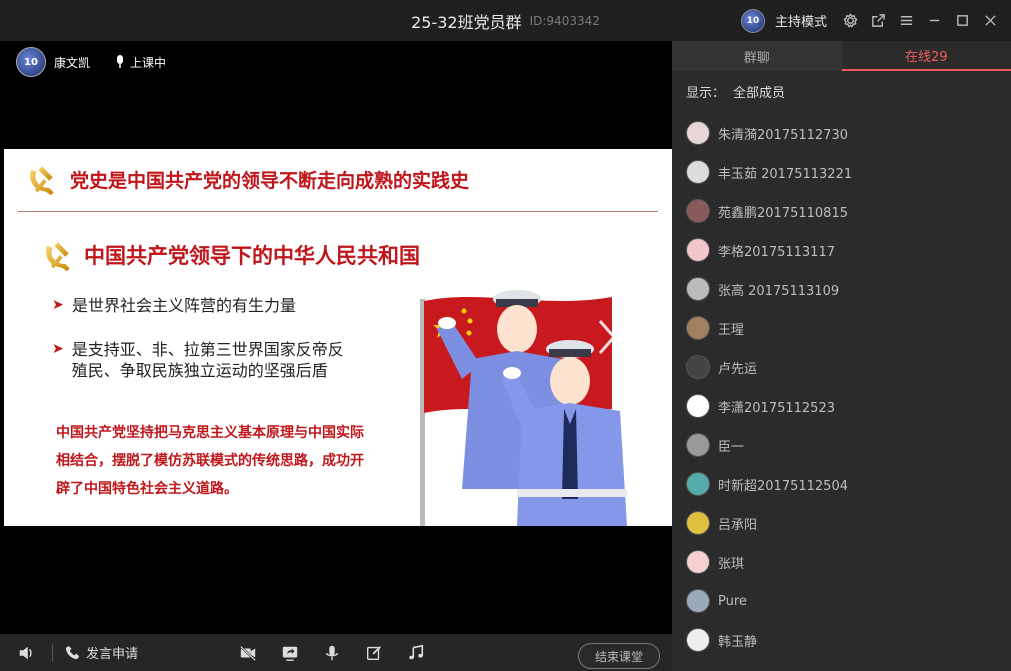  Describe the element at coordinates (564, 20) in the screenshot. I see `group-id: ID:9403342` at that location.